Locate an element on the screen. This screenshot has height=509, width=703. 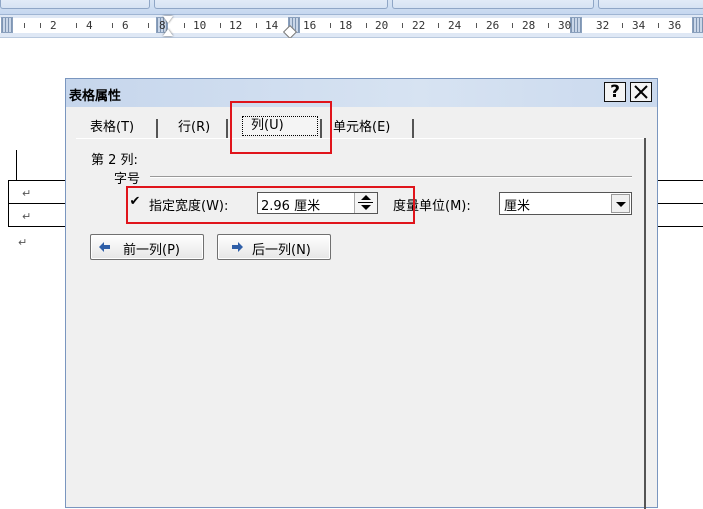
ruler-number: 4 is located at coordinates (89, 25).